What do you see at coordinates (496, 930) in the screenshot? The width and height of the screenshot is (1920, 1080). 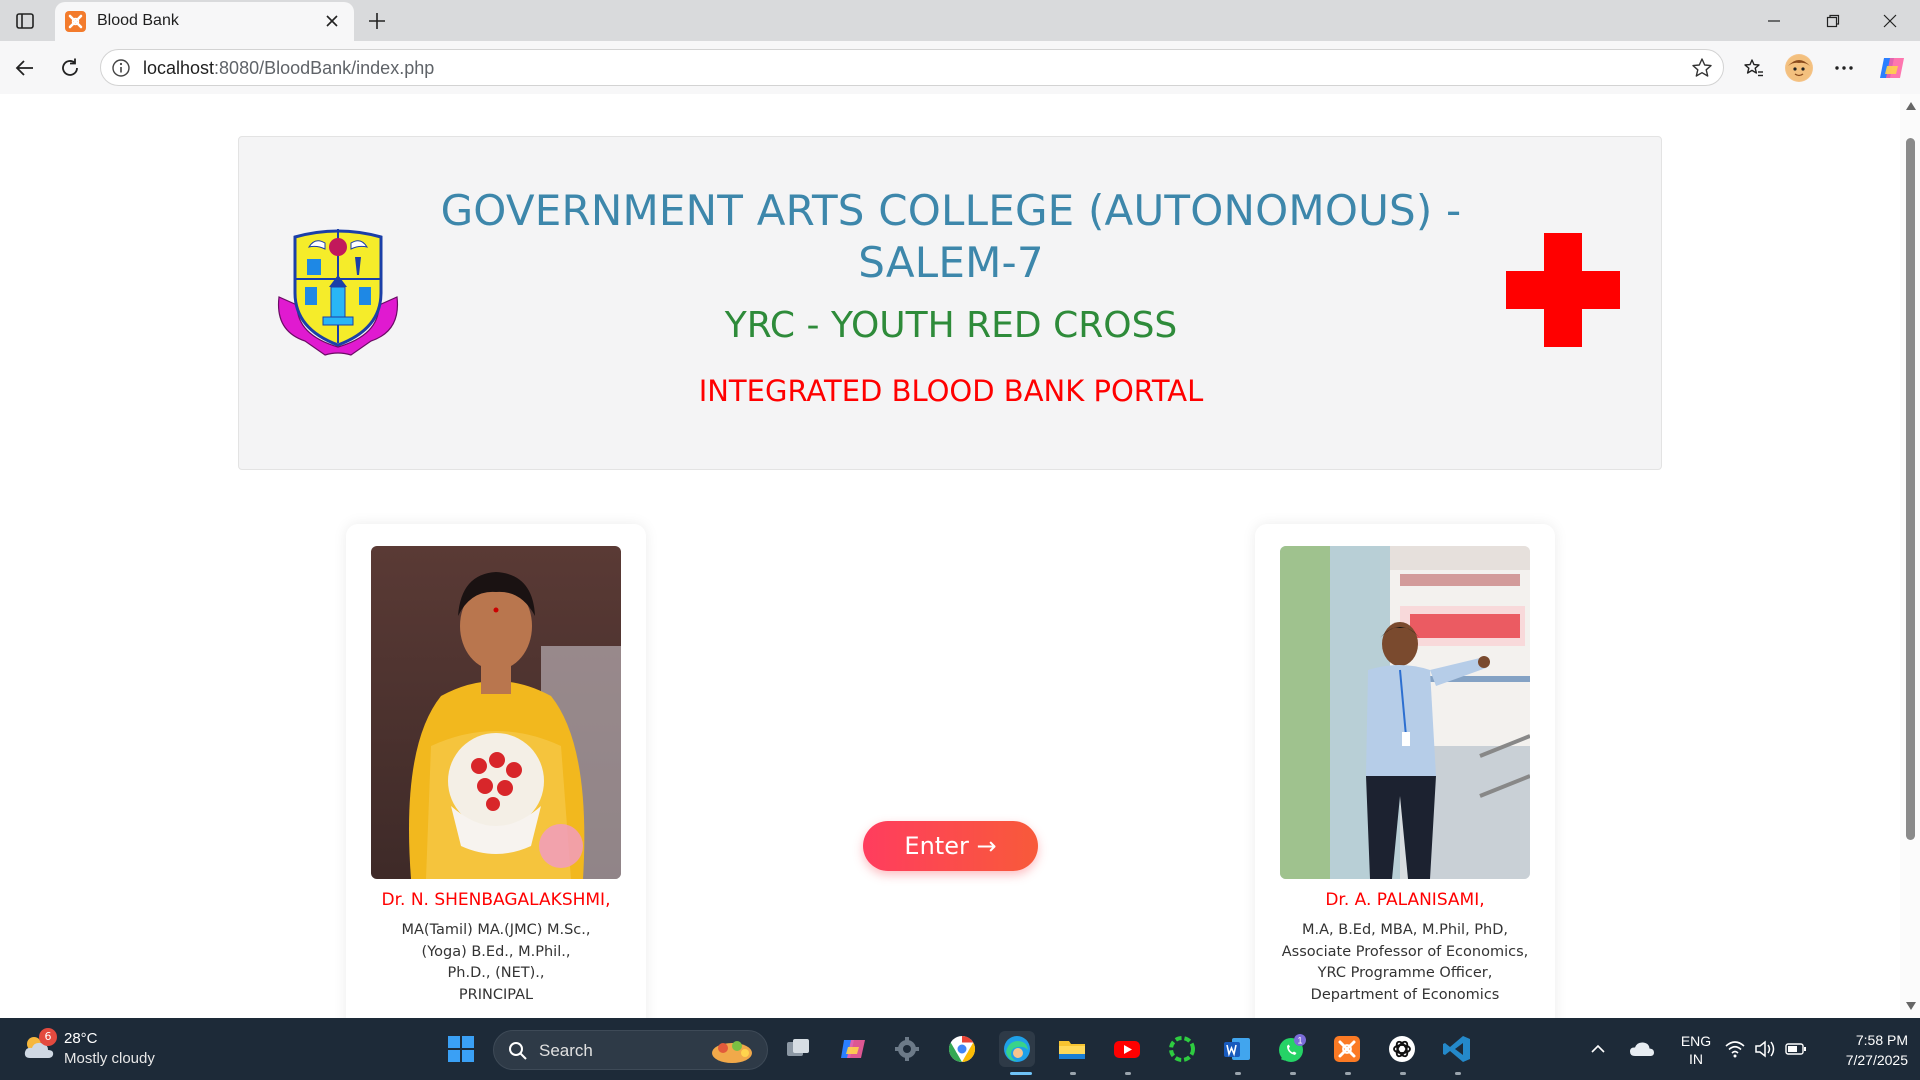 I see `principal-qual-line: MA(Tamil) MA.(JMC) M.Sc.,` at bounding box center [496, 930].